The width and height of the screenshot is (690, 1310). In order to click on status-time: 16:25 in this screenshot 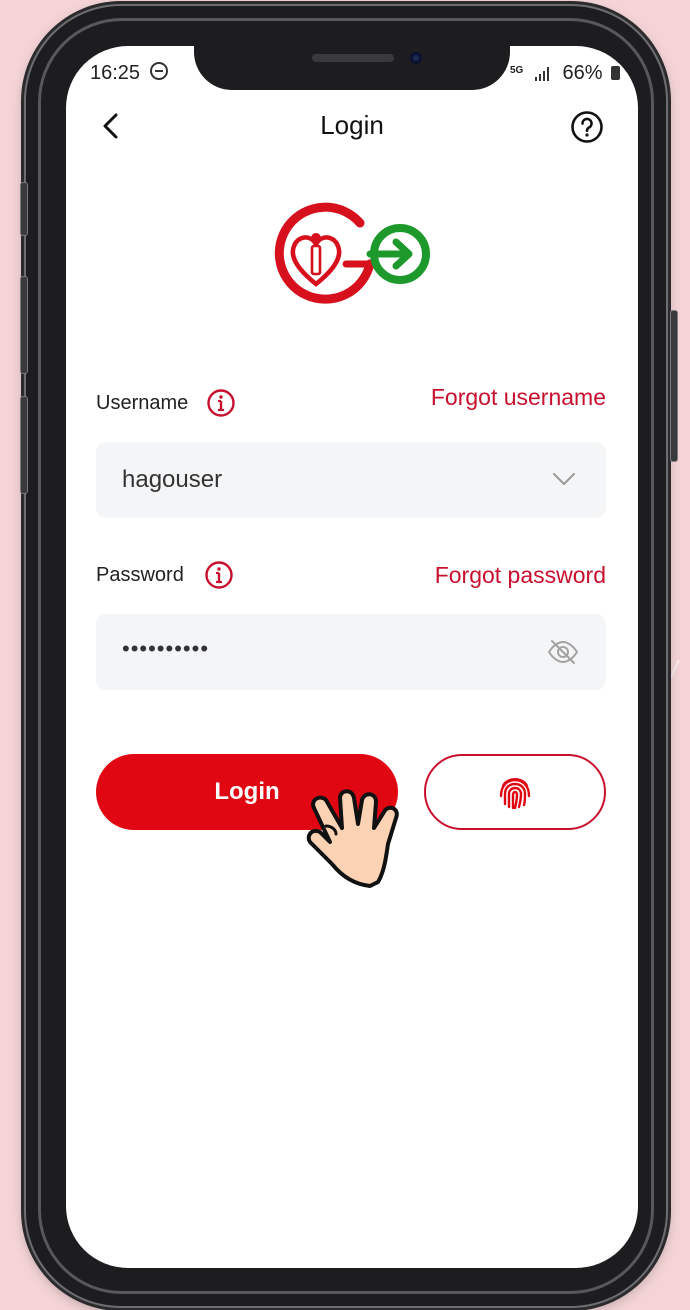, I will do `click(129, 73)`.